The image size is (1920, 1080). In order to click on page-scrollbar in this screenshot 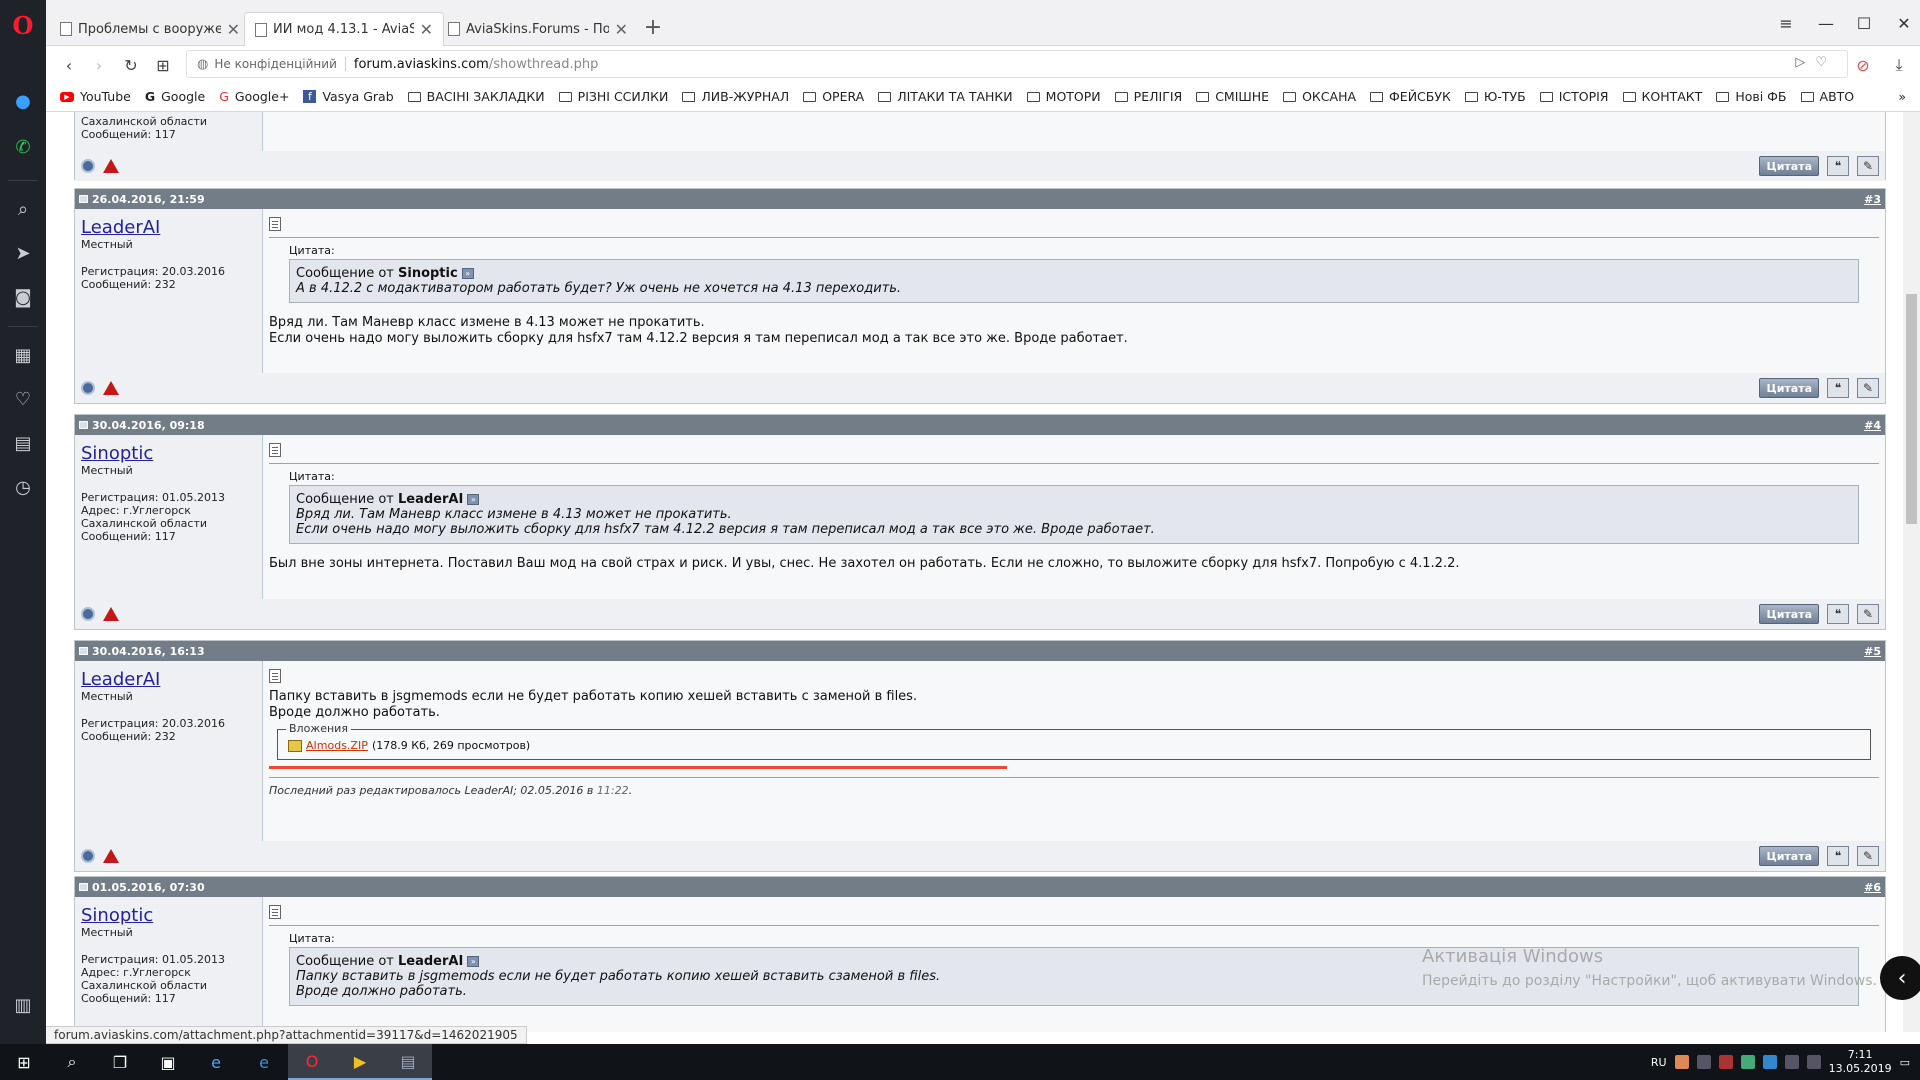, I will do `click(1911, 572)`.